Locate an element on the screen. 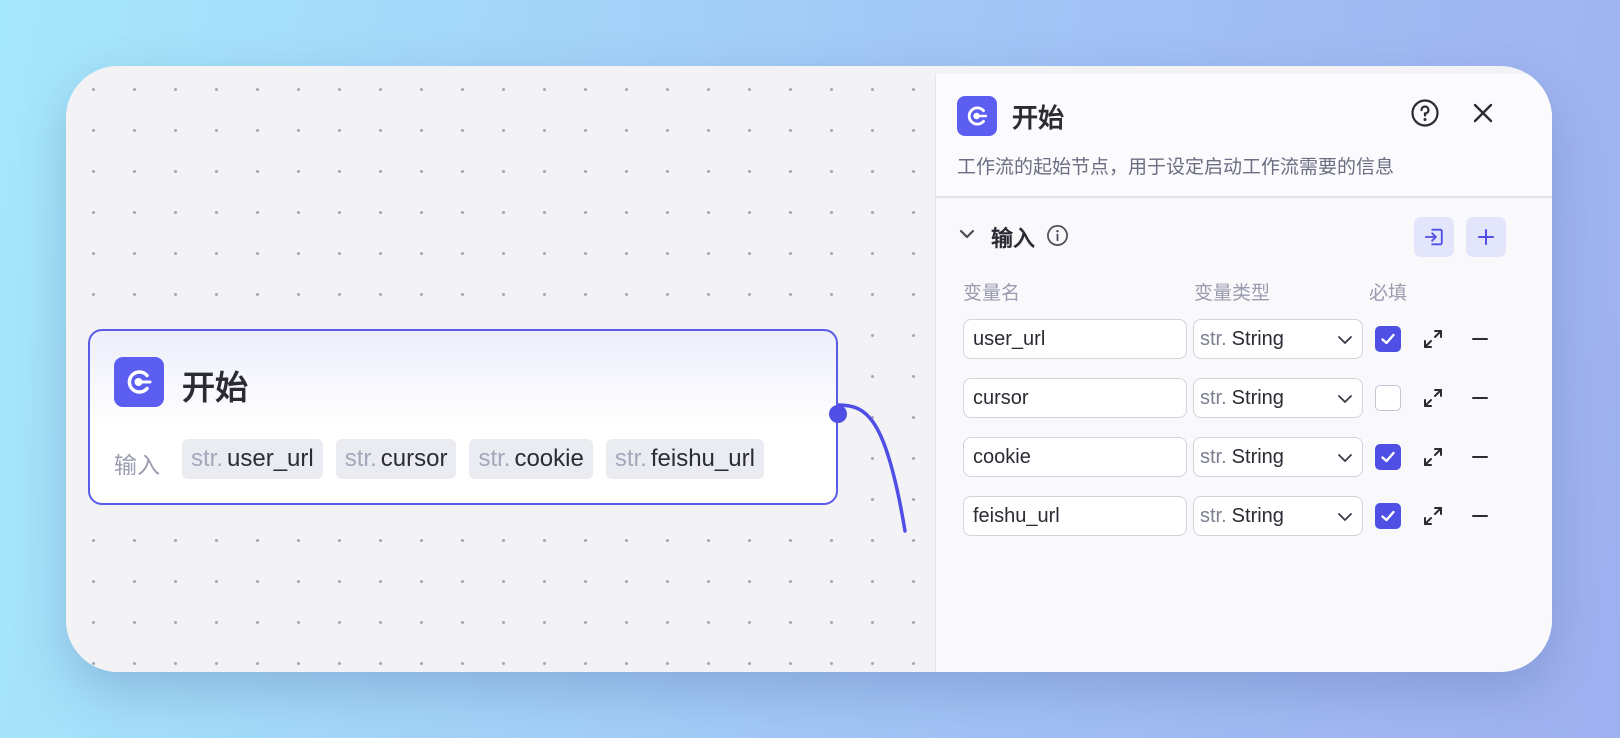 Image resolution: width=1620 pixels, height=738 pixels. chip-name: user_url is located at coordinates (270, 458).